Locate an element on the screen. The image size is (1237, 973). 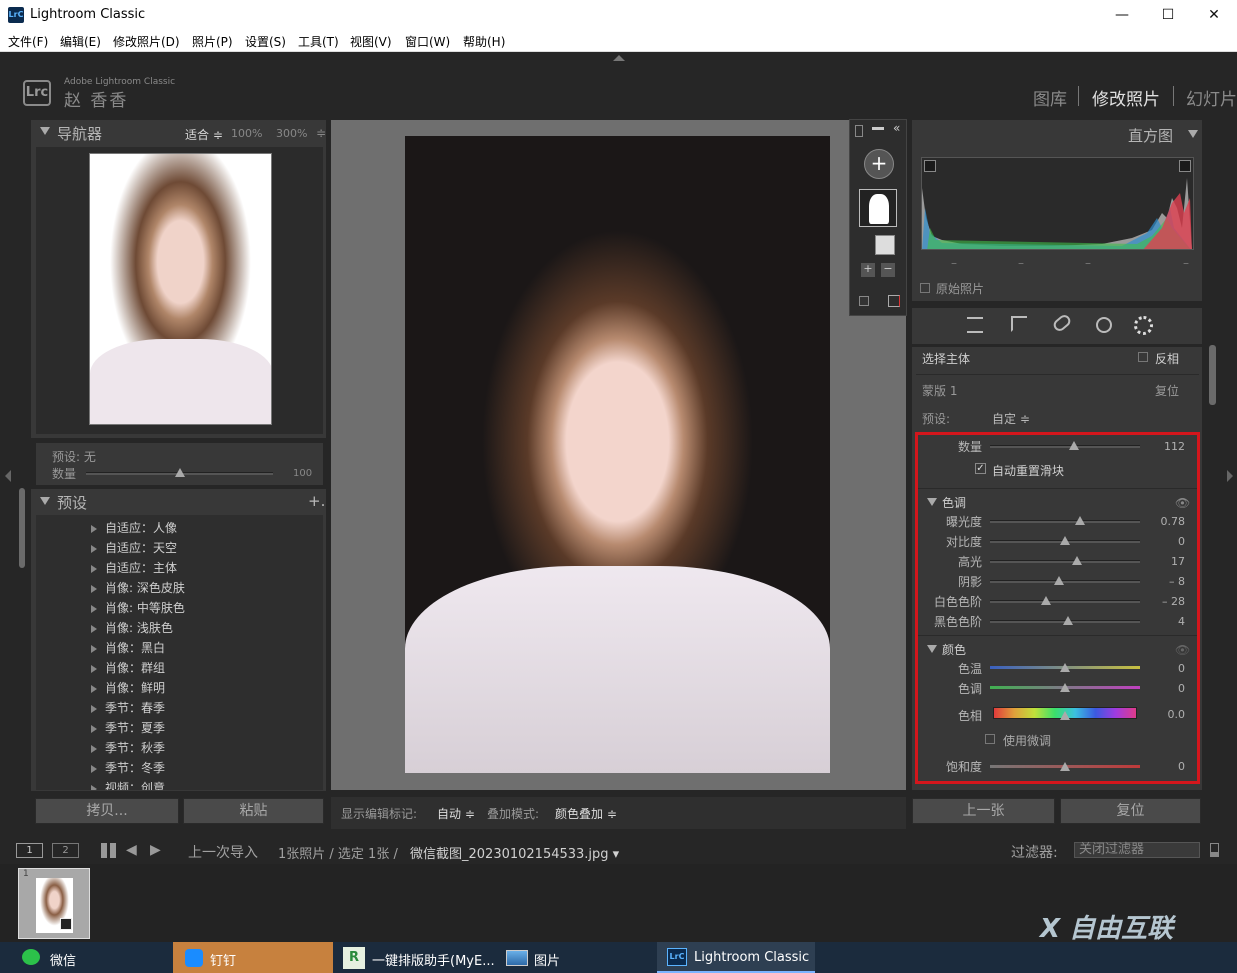
zoom-more-icon: ≑ is located at coordinates (321, 133).